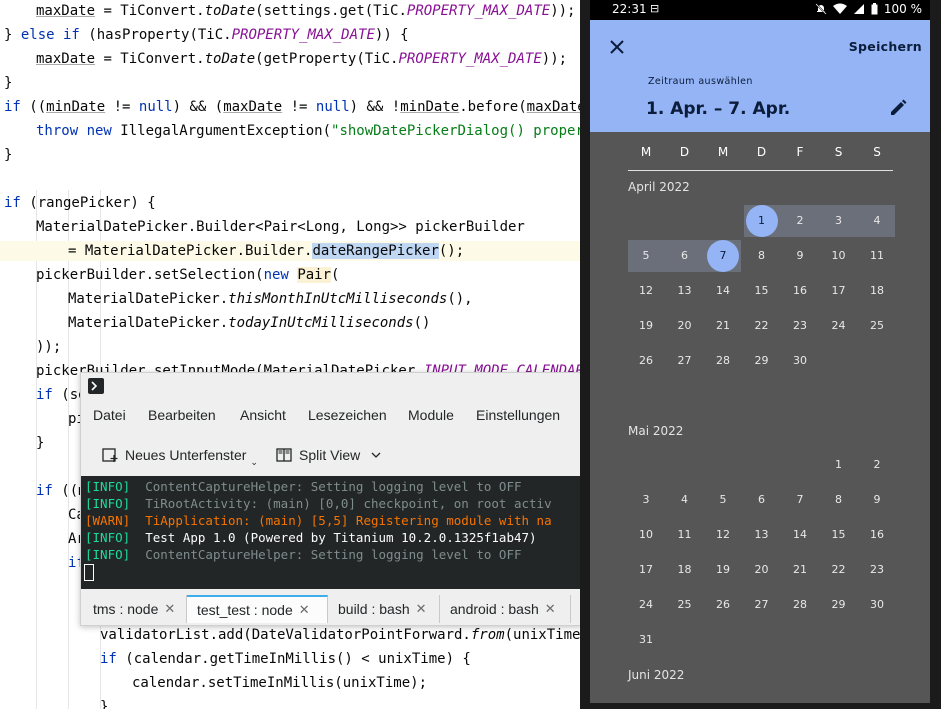  I want to click on menu-bearbeiten: Bearbeiten, so click(182, 415).